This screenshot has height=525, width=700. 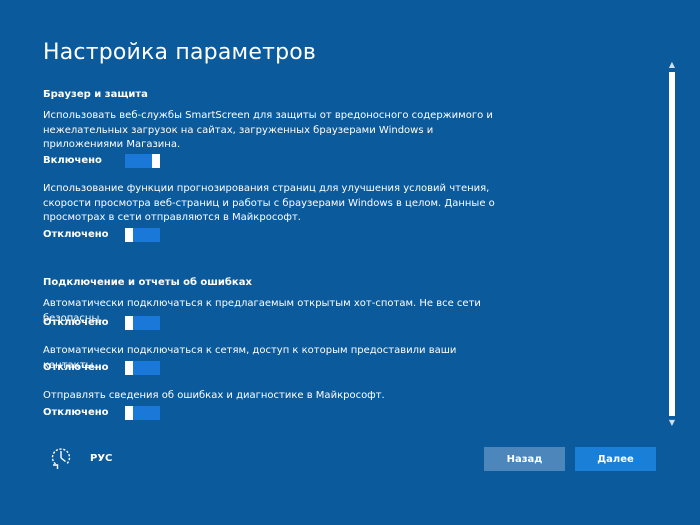 I want to click on setting-state-contact-networks: Отключено, so click(x=76, y=367).